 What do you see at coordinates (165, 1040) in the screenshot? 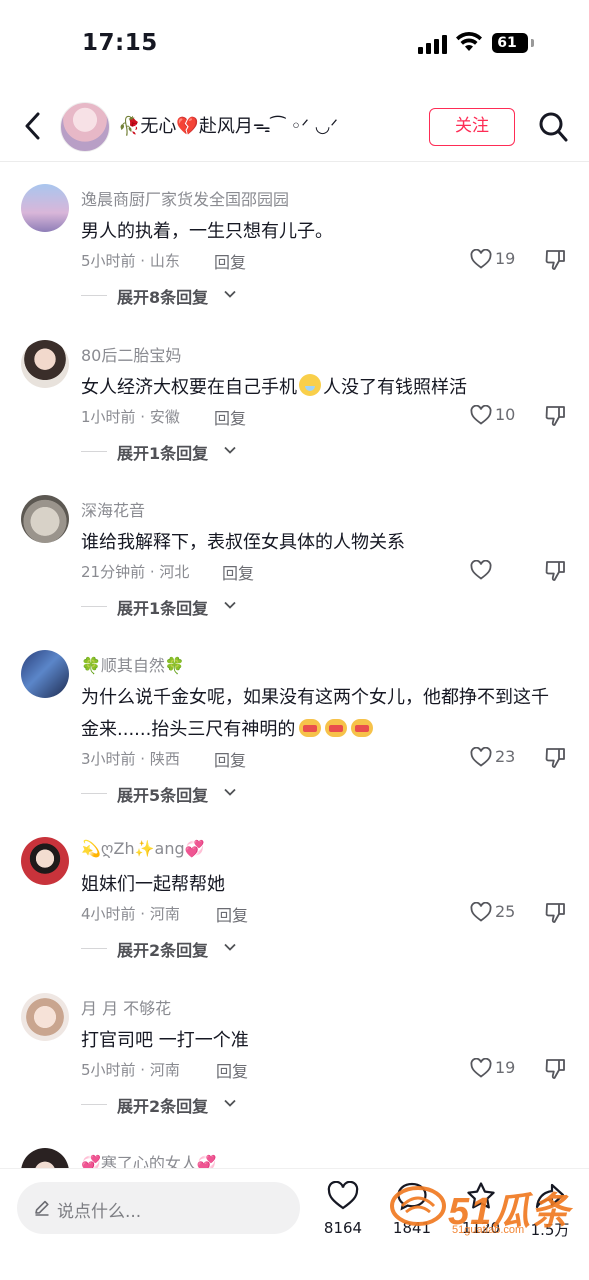
I see `comment-text: 打官司吧 一打一个准` at bounding box center [165, 1040].